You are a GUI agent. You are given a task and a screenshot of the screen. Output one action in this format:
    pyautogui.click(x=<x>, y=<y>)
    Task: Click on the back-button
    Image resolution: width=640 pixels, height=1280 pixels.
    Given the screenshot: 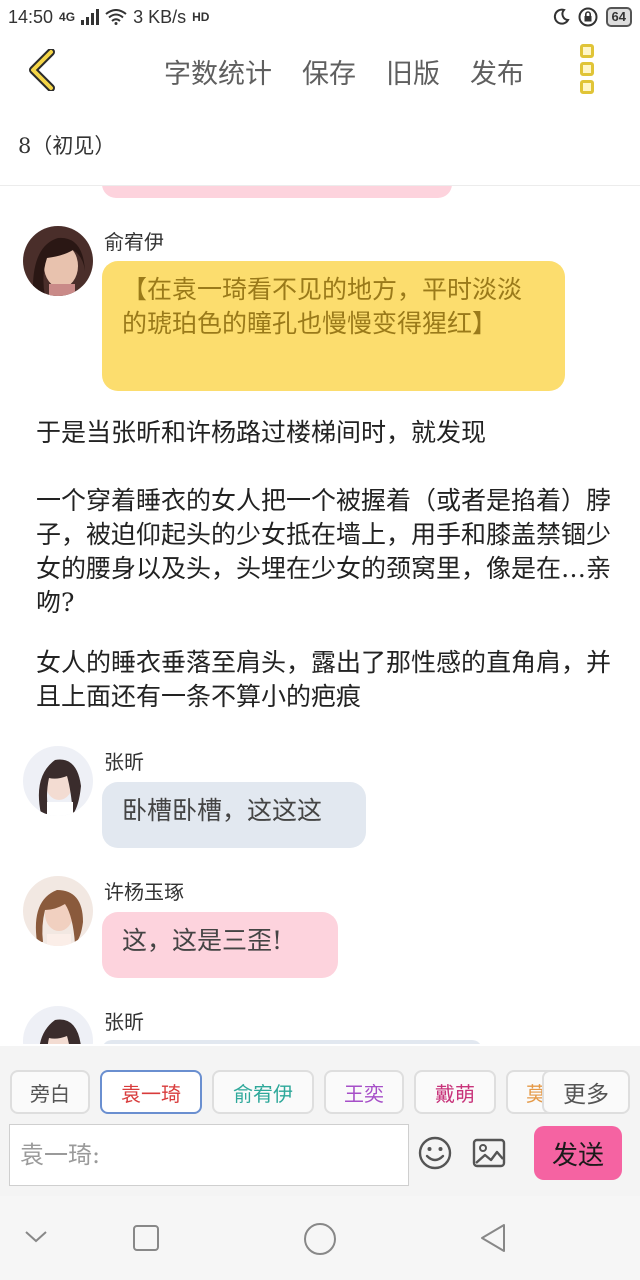 What is the action you would take?
    pyautogui.click(x=42, y=70)
    